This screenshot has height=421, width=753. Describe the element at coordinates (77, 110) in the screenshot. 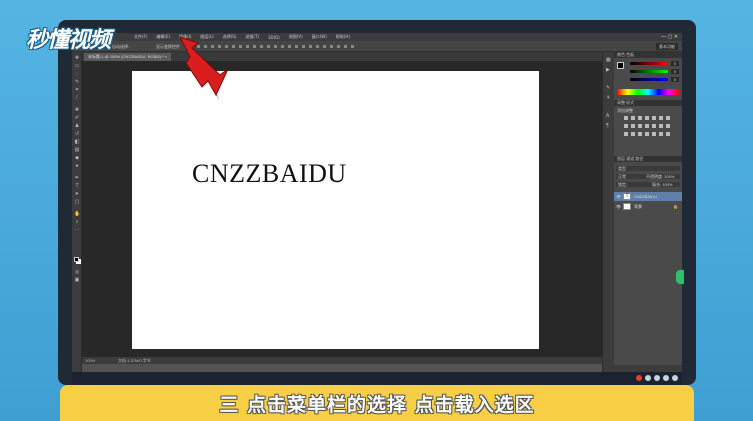

I see `healing-tool-icon: ✚` at that location.